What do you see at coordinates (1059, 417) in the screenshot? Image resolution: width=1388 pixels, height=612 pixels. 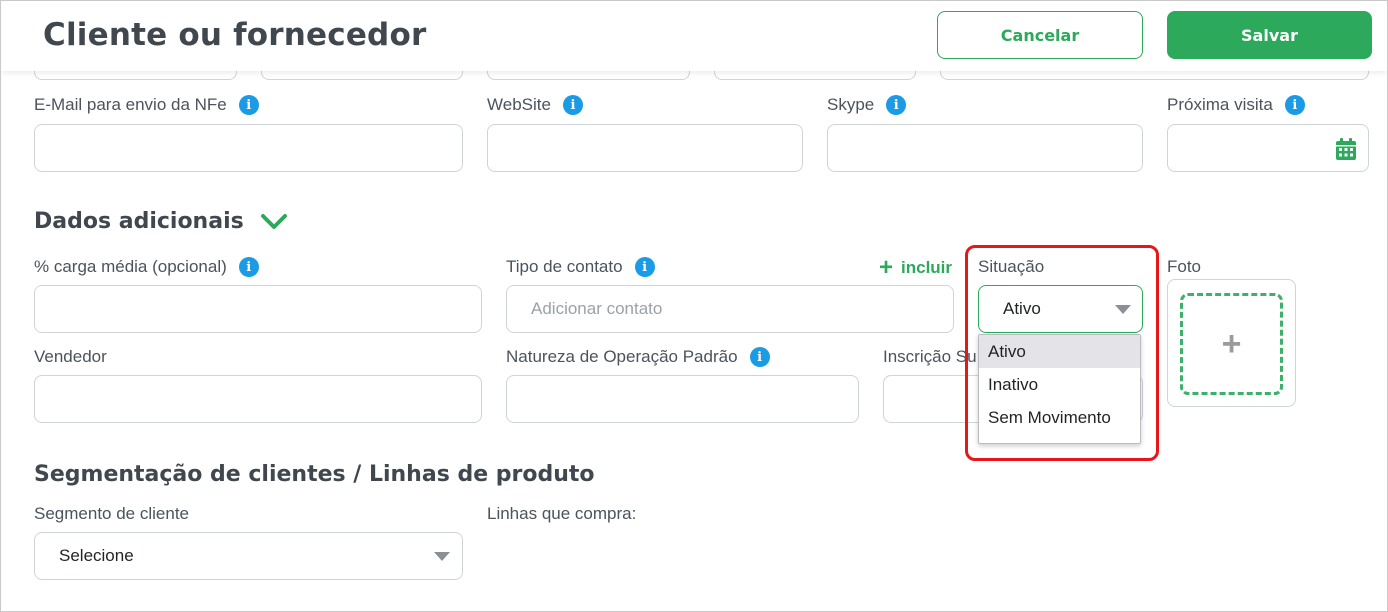 I see `situacao-option-sem-movimento: Sem Movimento` at bounding box center [1059, 417].